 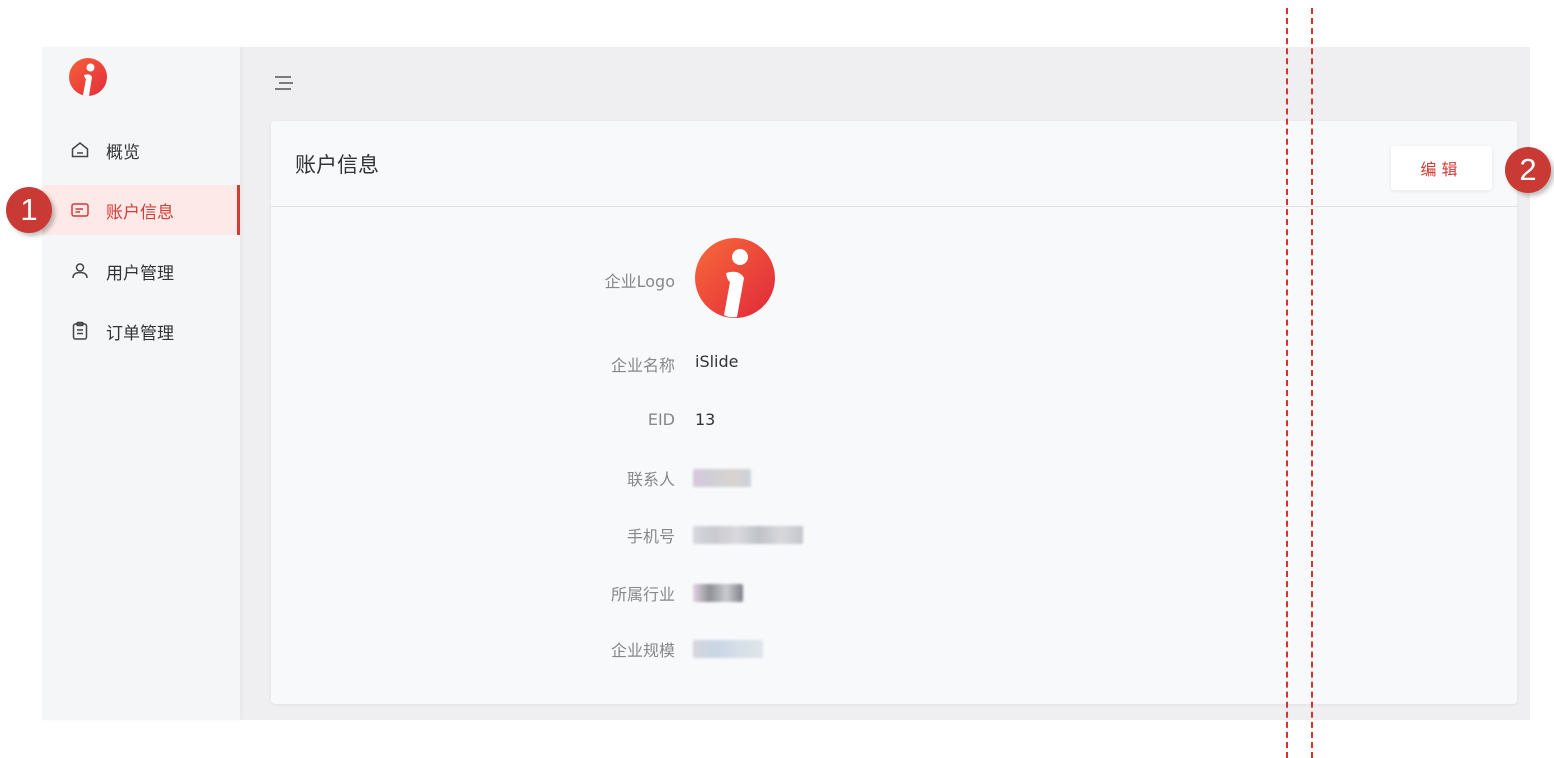 What do you see at coordinates (717, 361) in the screenshot?
I see `field-value: iSlide` at bounding box center [717, 361].